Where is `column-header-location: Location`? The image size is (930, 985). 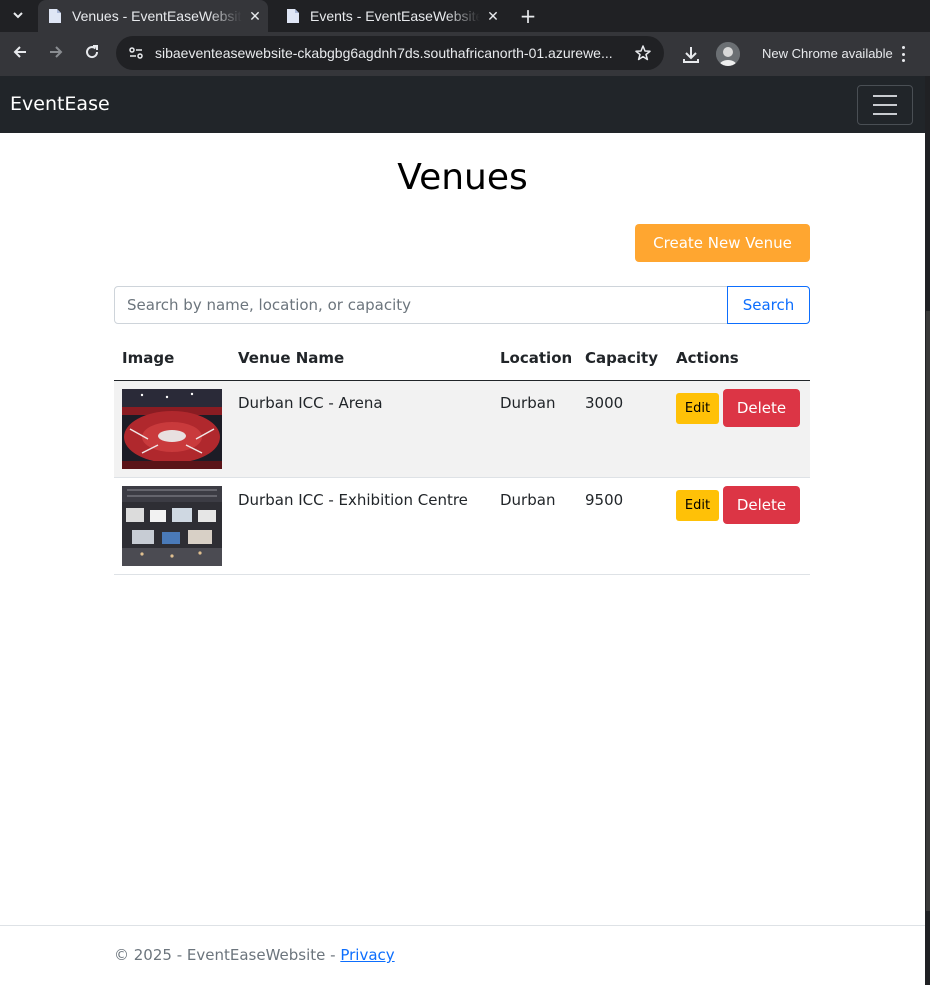
column-header-location: Location is located at coordinates (536, 358).